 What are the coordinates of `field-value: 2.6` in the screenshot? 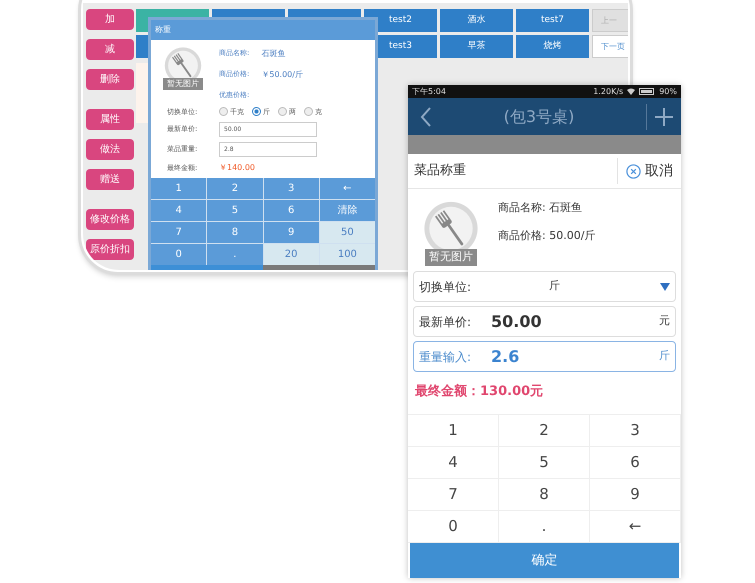 It's located at (505, 357).